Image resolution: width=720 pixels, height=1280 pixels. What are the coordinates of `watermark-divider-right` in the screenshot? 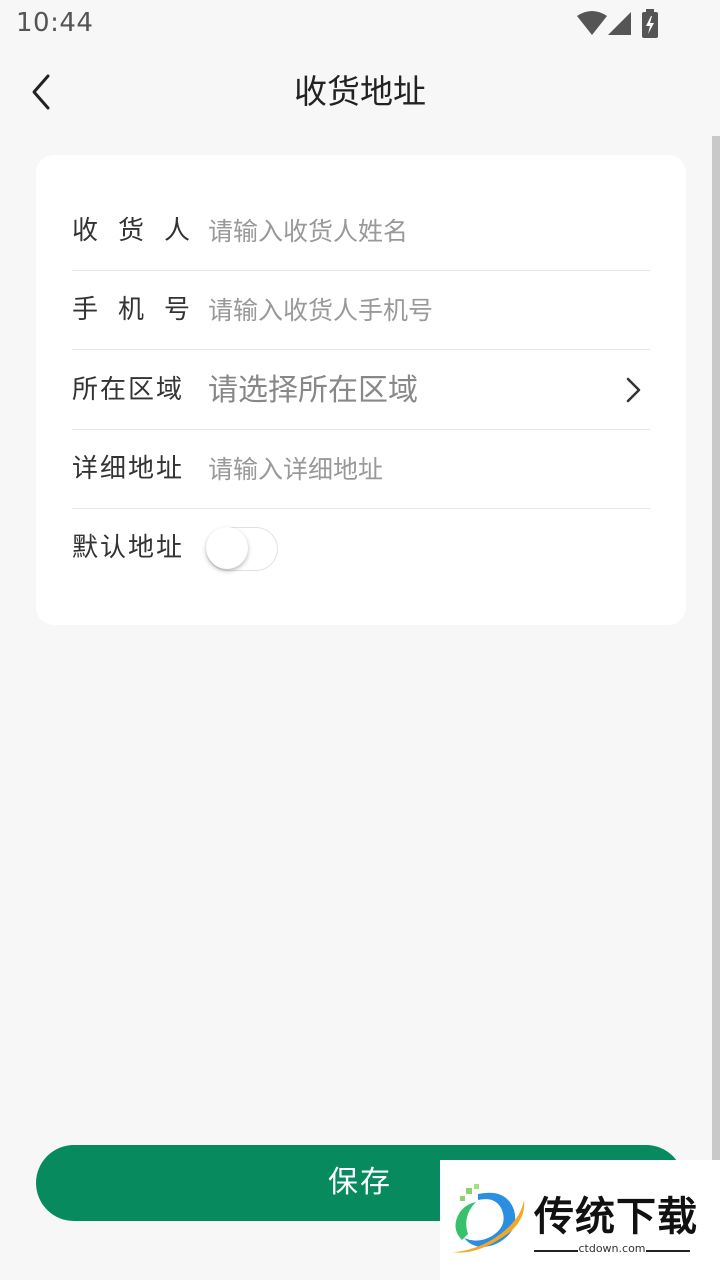 It's located at (668, 1251).